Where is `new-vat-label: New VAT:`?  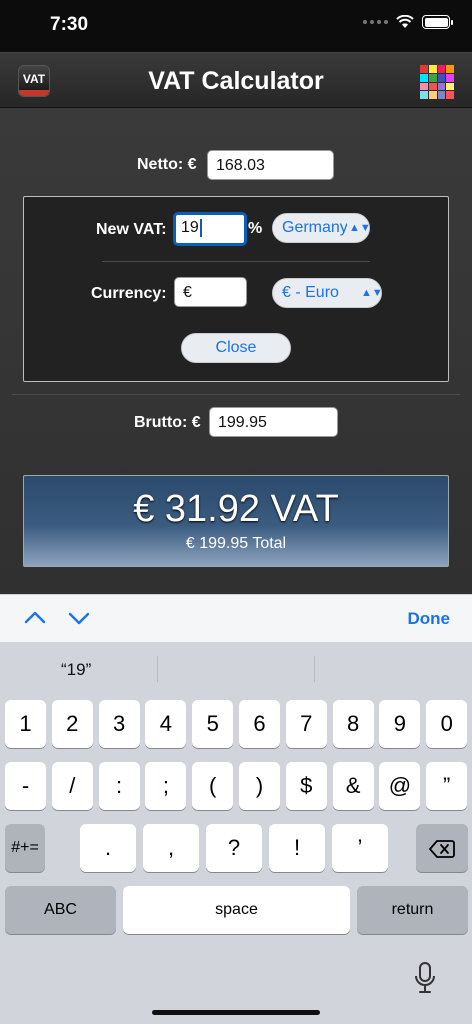 new-vat-label: New VAT: is located at coordinates (131, 229).